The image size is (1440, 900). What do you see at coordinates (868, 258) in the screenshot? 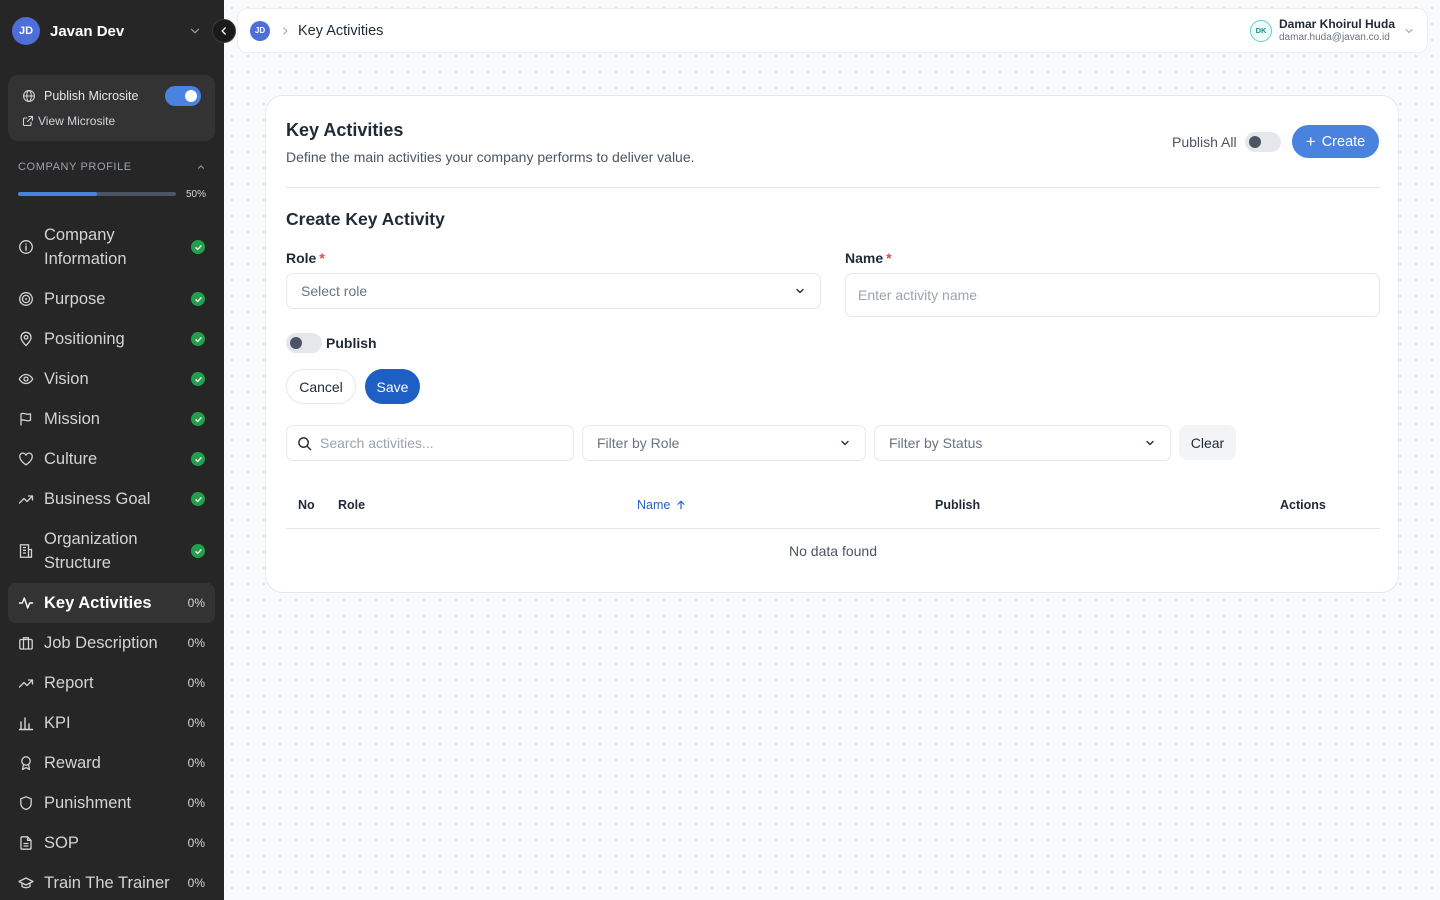
I see `name-field-label: Name *` at bounding box center [868, 258].